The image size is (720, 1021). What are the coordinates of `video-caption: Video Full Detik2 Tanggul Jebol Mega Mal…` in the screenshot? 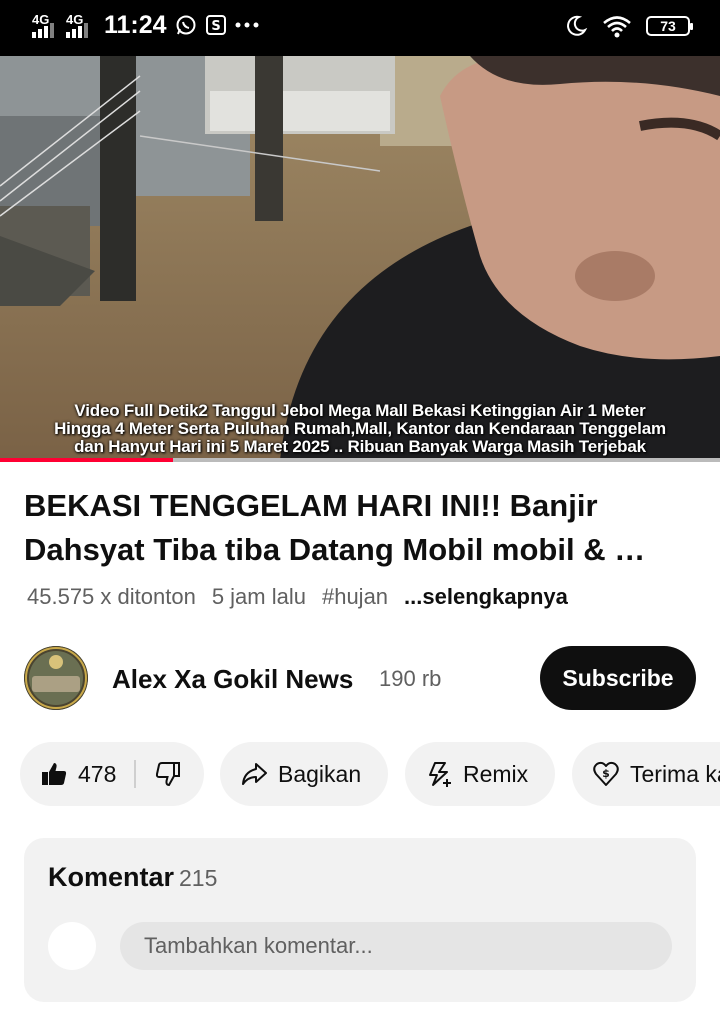 It's located at (360, 429).